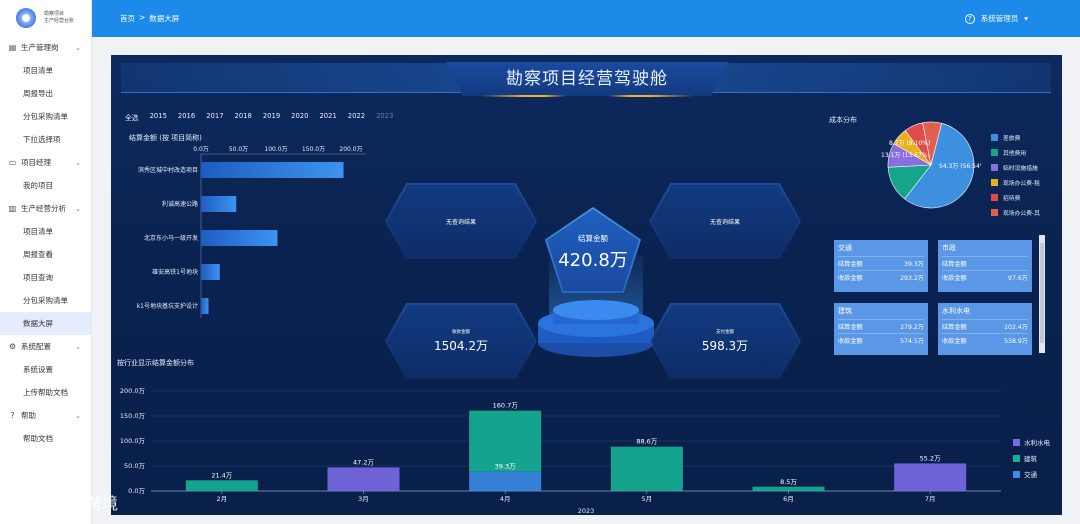 The width and height of the screenshot is (1080, 524). What do you see at coordinates (384, 117) in the screenshot?
I see `year-option: 2023` at bounding box center [384, 117].